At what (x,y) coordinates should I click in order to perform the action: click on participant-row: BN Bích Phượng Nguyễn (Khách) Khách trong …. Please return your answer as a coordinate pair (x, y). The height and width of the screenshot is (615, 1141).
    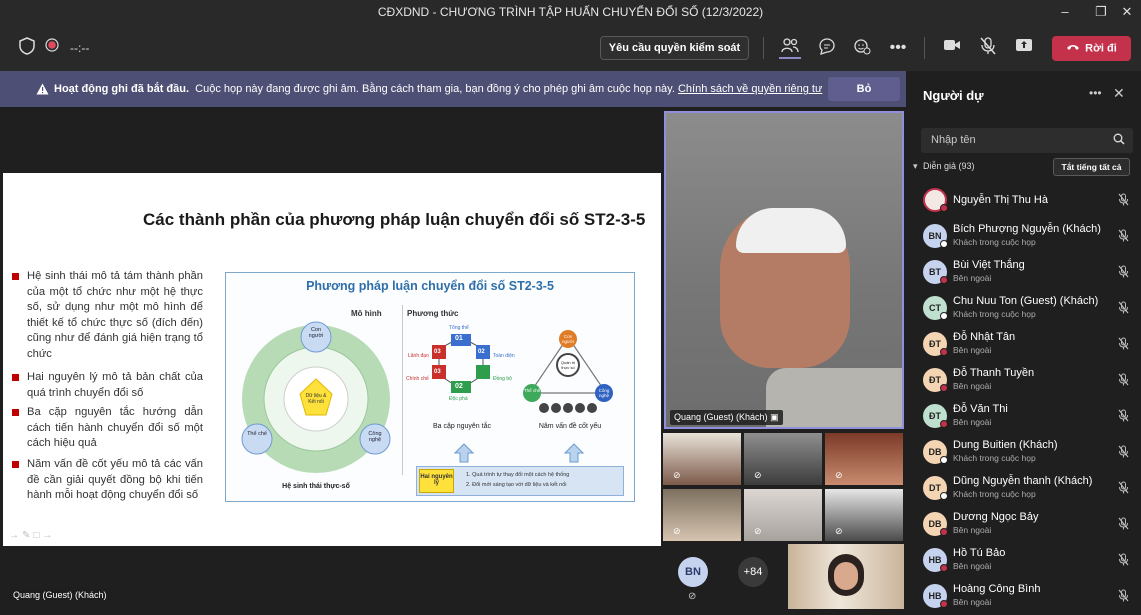
    Looking at the image, I should click on (1023, 237).